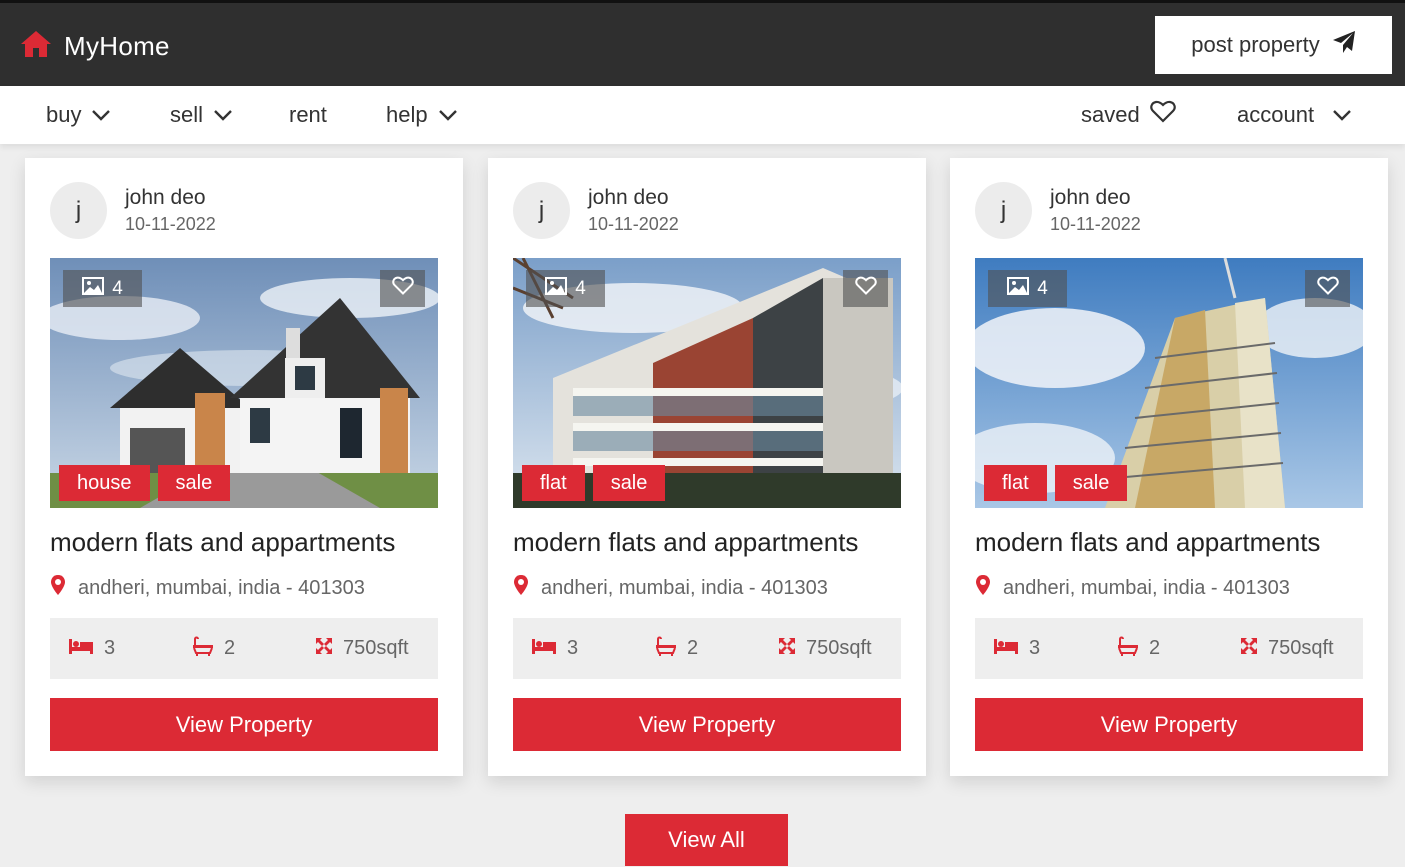 The image size is (1405, 867). I want to click on post-property-button: post property, so click(1273, 45).